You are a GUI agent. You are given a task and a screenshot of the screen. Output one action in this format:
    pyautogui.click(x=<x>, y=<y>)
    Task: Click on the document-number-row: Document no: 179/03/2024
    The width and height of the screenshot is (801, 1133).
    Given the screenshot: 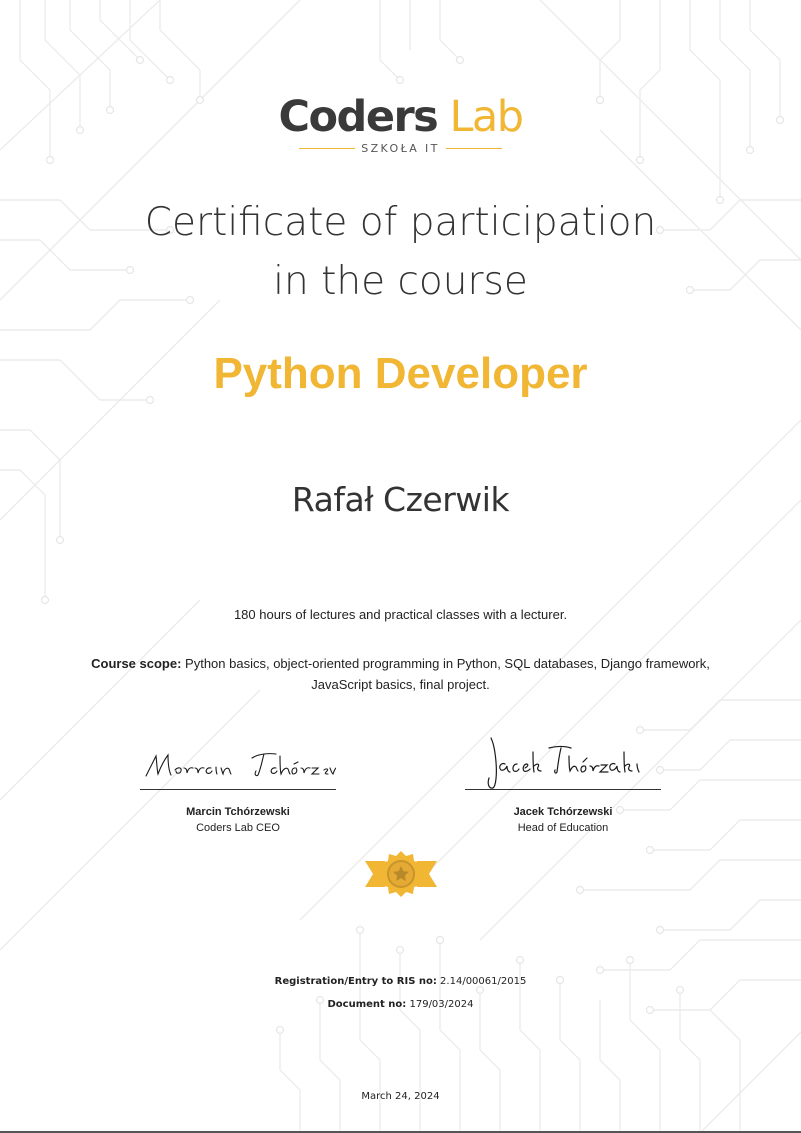 What is the action you would take?
    pyautogui.click(x=400, y=1004)
    